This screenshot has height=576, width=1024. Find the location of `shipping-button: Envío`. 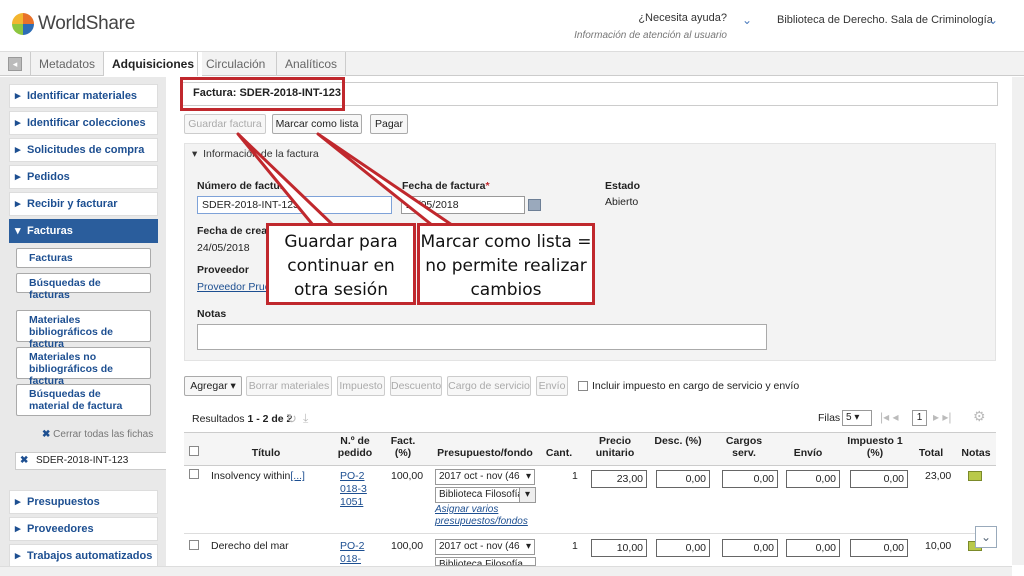

shipping-button: Envío is located at coordinates (552, 386).